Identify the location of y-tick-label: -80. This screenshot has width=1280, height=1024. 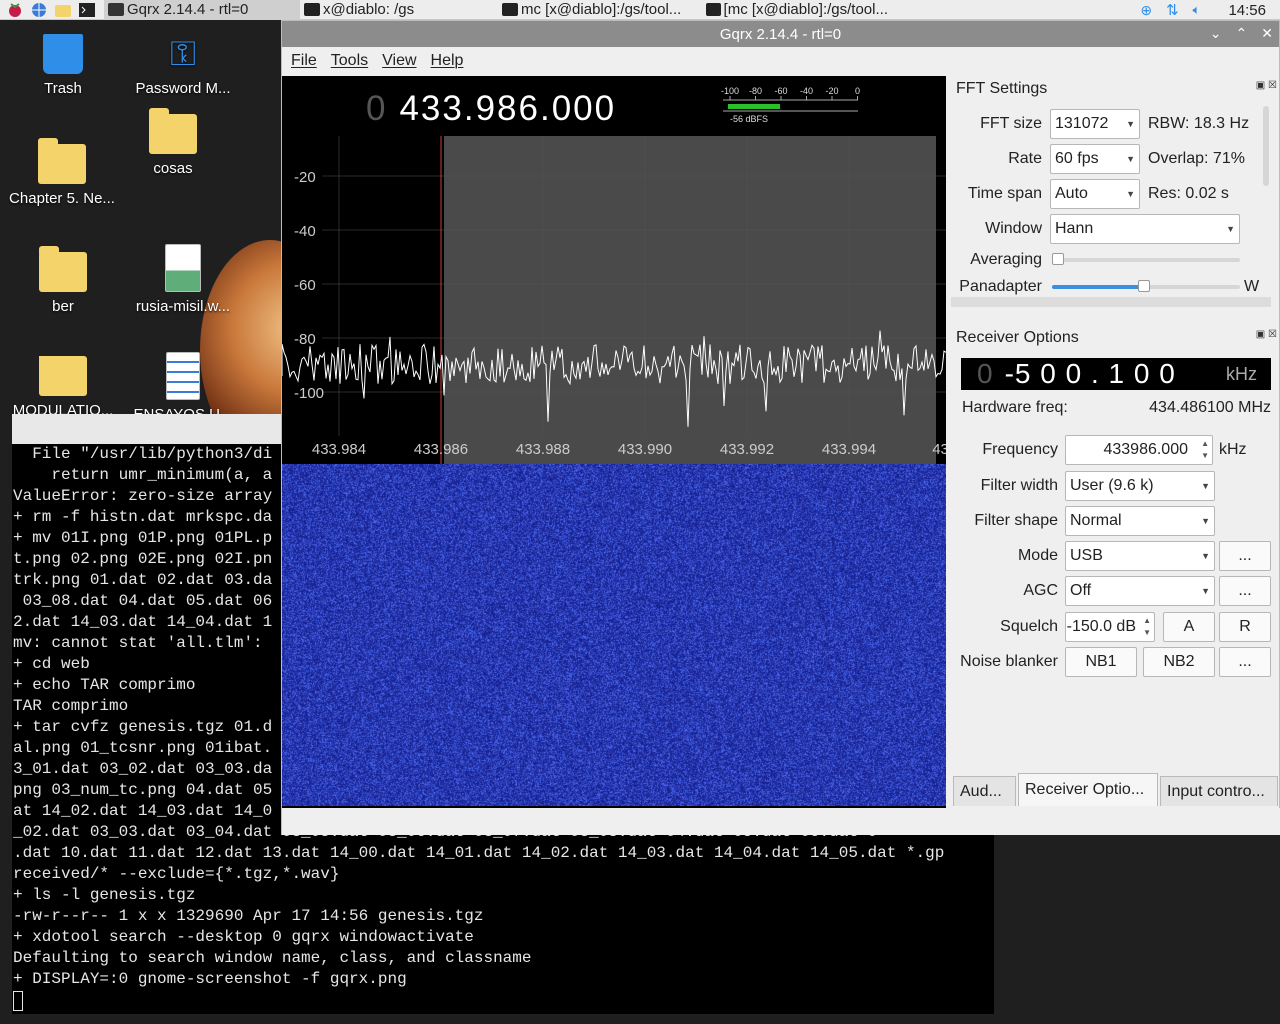
(305, 339).